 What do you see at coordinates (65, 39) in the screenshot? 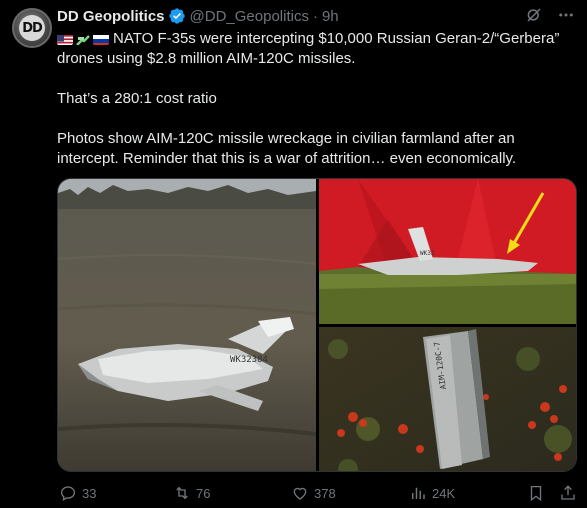
I see `us-flag-icon` at bounding box center [65, 39].